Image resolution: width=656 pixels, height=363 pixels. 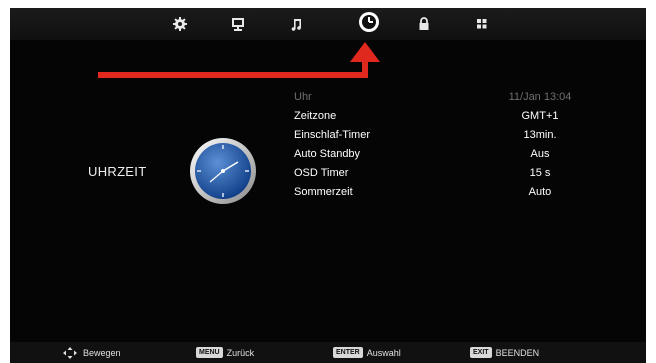 I want to click on setting-row-clock: Uhr 11/Jan 13:04, so click(x=433, y=97).